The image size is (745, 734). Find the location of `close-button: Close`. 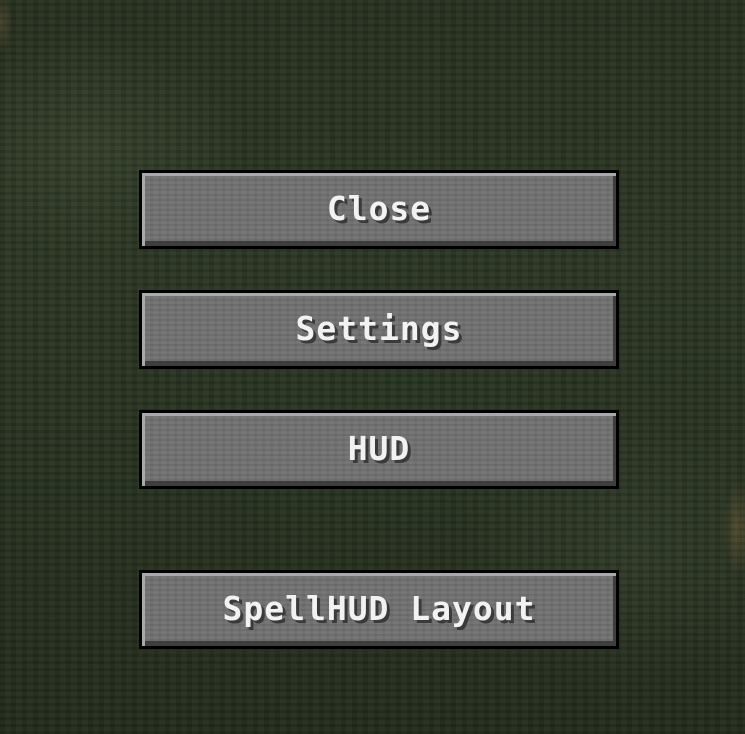

close-button: Close is located at coordinates (379, 209).